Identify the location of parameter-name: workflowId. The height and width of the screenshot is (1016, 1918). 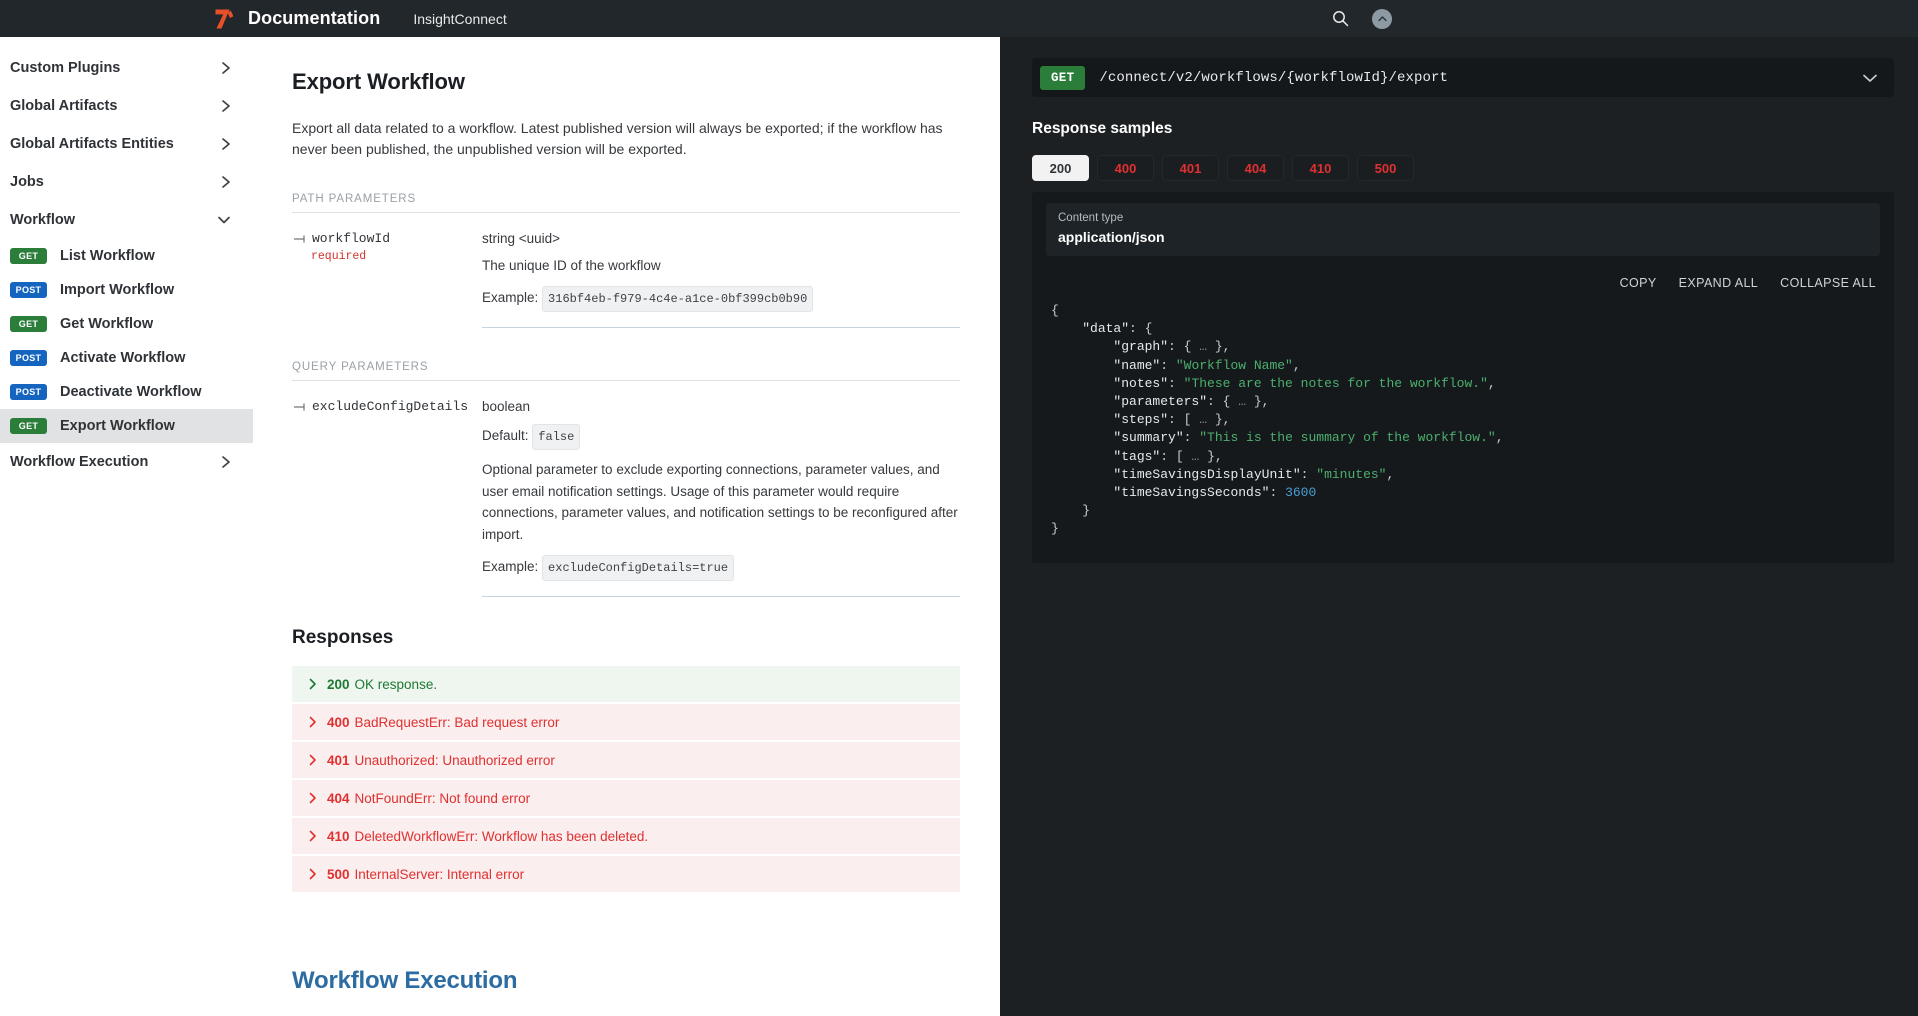
(351, 238).